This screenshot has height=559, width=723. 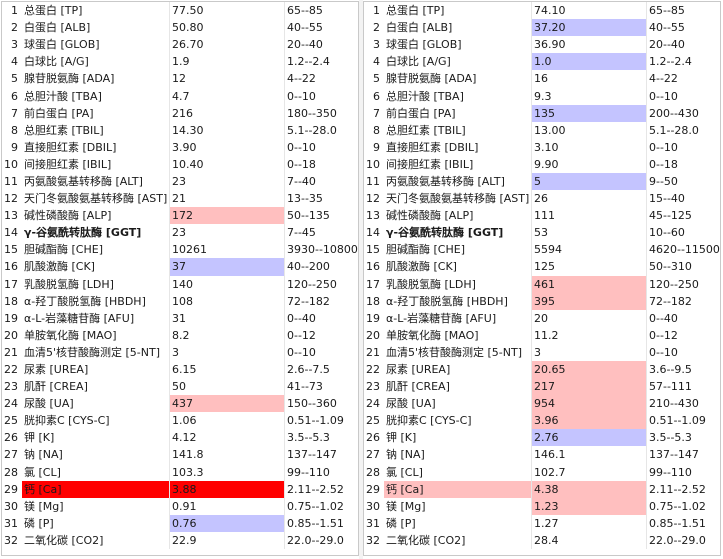 I want to click on table-row: 20 单胺氧化酶 [MAO] 11.2 0--12, so click(x=542, y=335).